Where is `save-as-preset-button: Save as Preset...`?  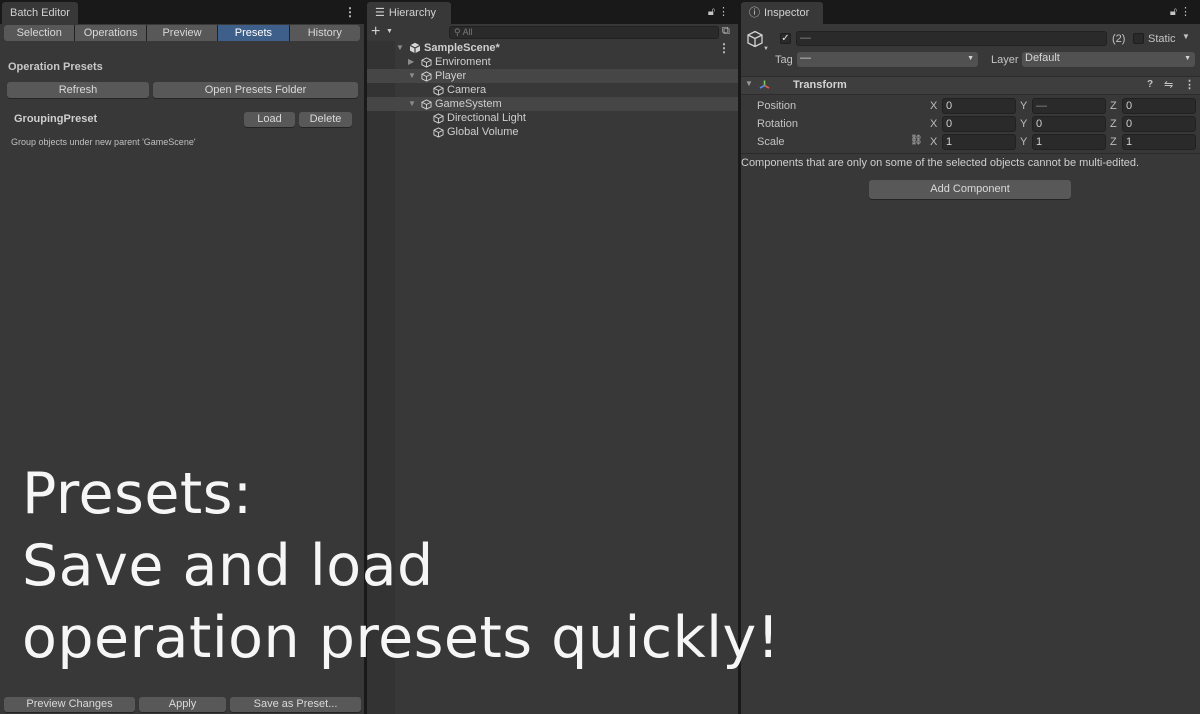
save-as-preset-button: Save as Preset... is located at coordinates (295, 704).